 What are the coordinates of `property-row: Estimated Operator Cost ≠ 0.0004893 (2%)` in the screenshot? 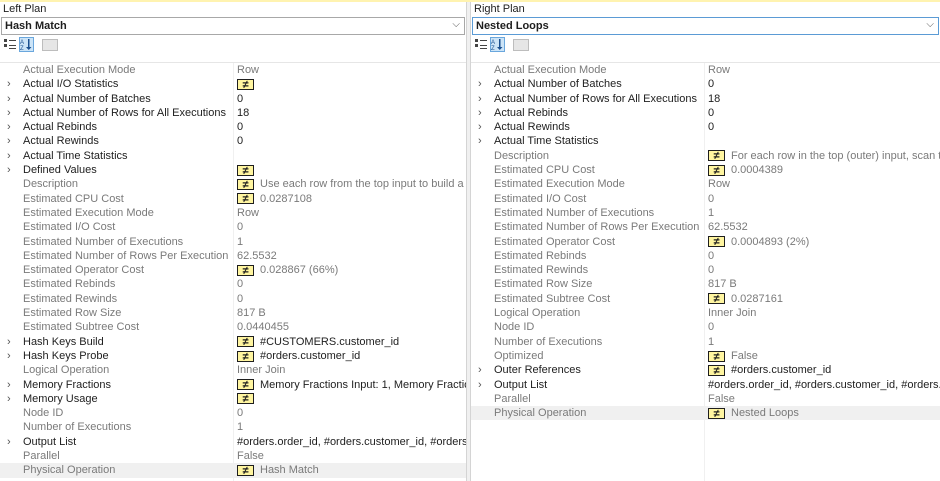 It's located at (705, 242).